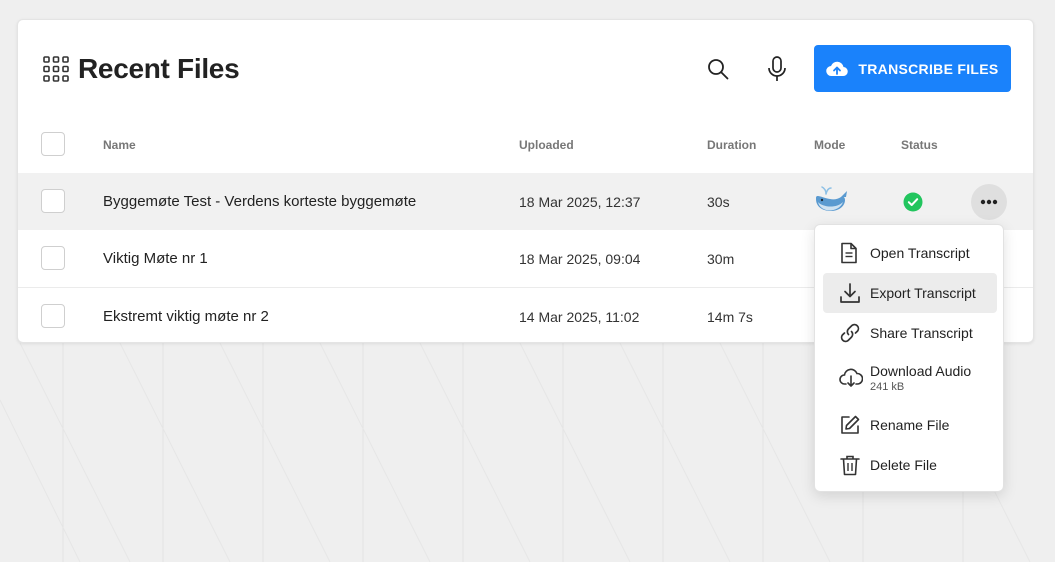 The height and width of the screenshot is (562, 1055). I want to click on column-header-duration: Duration, so click(731, 145).